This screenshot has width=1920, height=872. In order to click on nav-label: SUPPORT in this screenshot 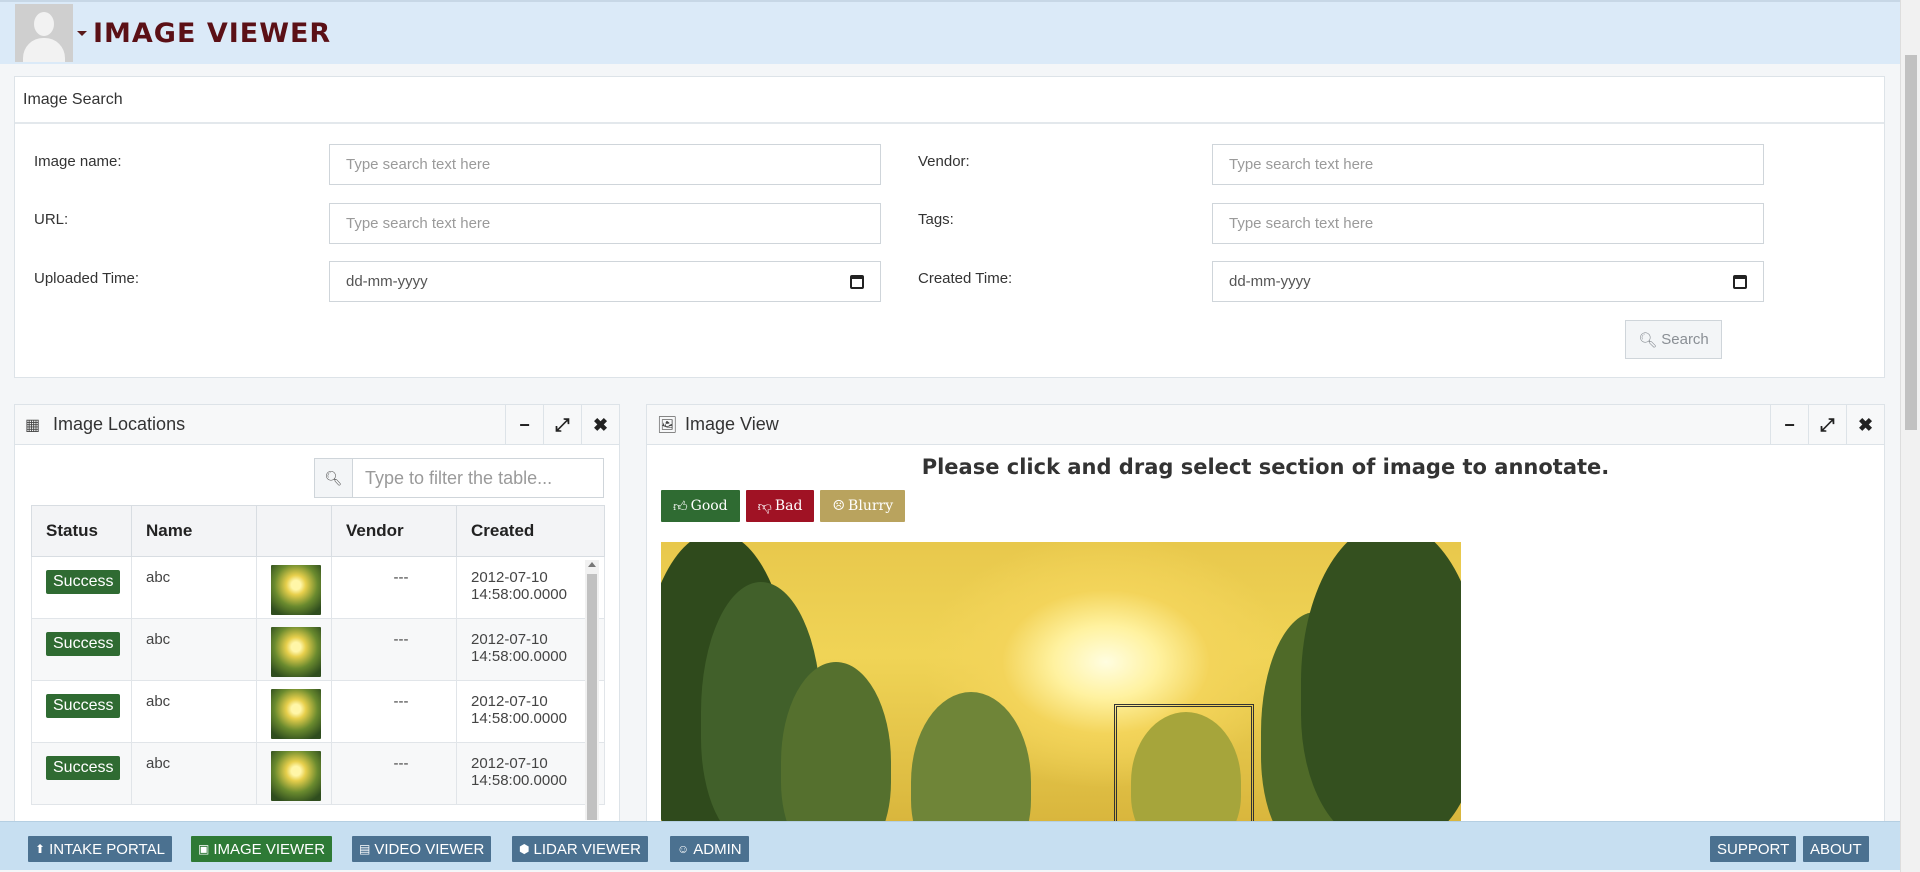, I will do `click(1753, 849)`.